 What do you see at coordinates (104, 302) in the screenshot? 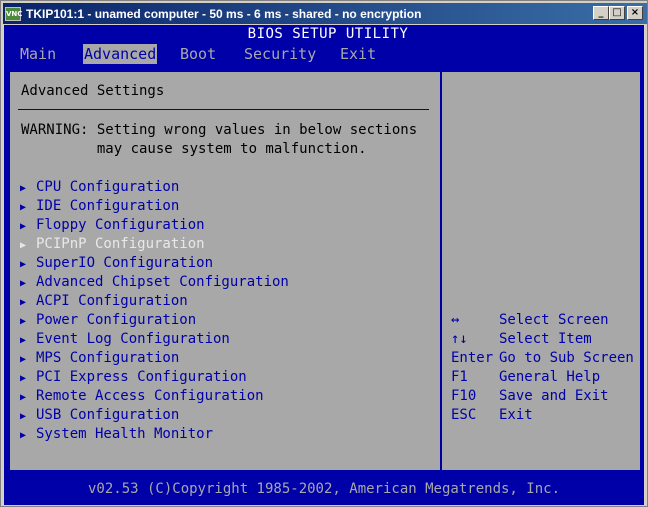
I see `menu-item-acpi: ▶ ACPI Configuration` at bounding box center [104, 302].